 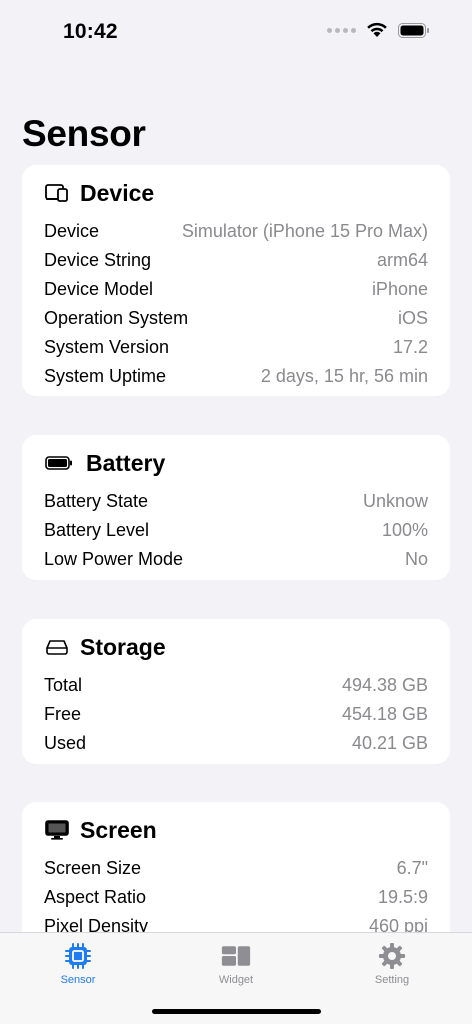 What do you see at coordinates (84, 133) in the screenshot?
I see `page-title: Sensor` at bounding box center [84, 133].